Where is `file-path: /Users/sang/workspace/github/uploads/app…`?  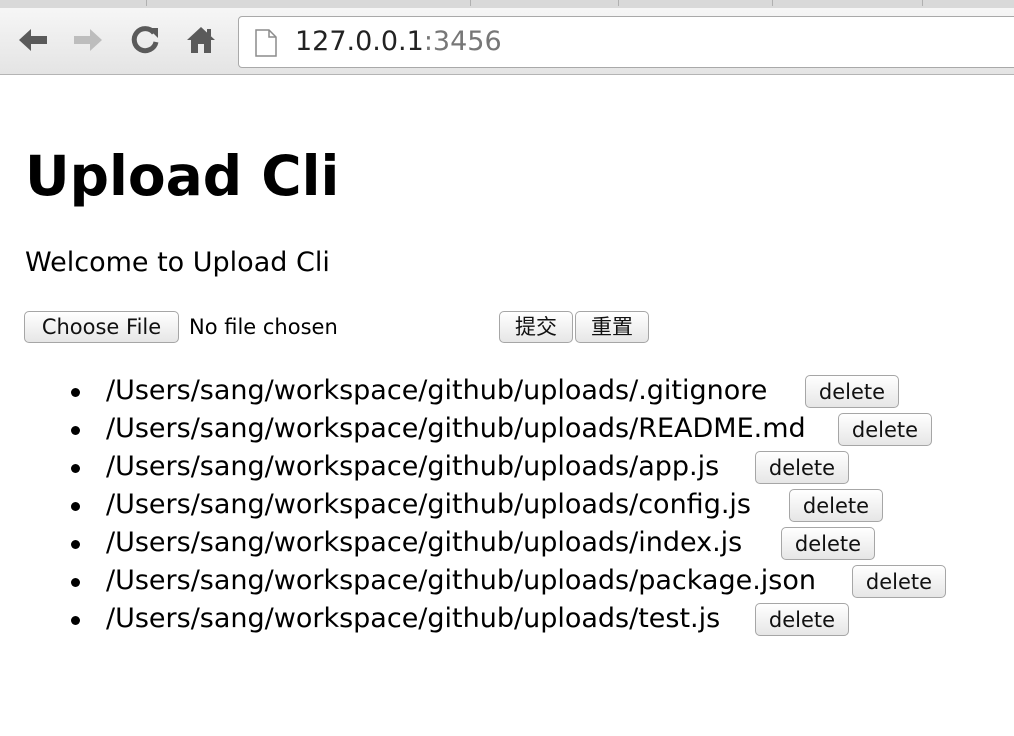
file-path: /Users/sang/workspace/github/uploads/app… is located at coordinates (413, 466).